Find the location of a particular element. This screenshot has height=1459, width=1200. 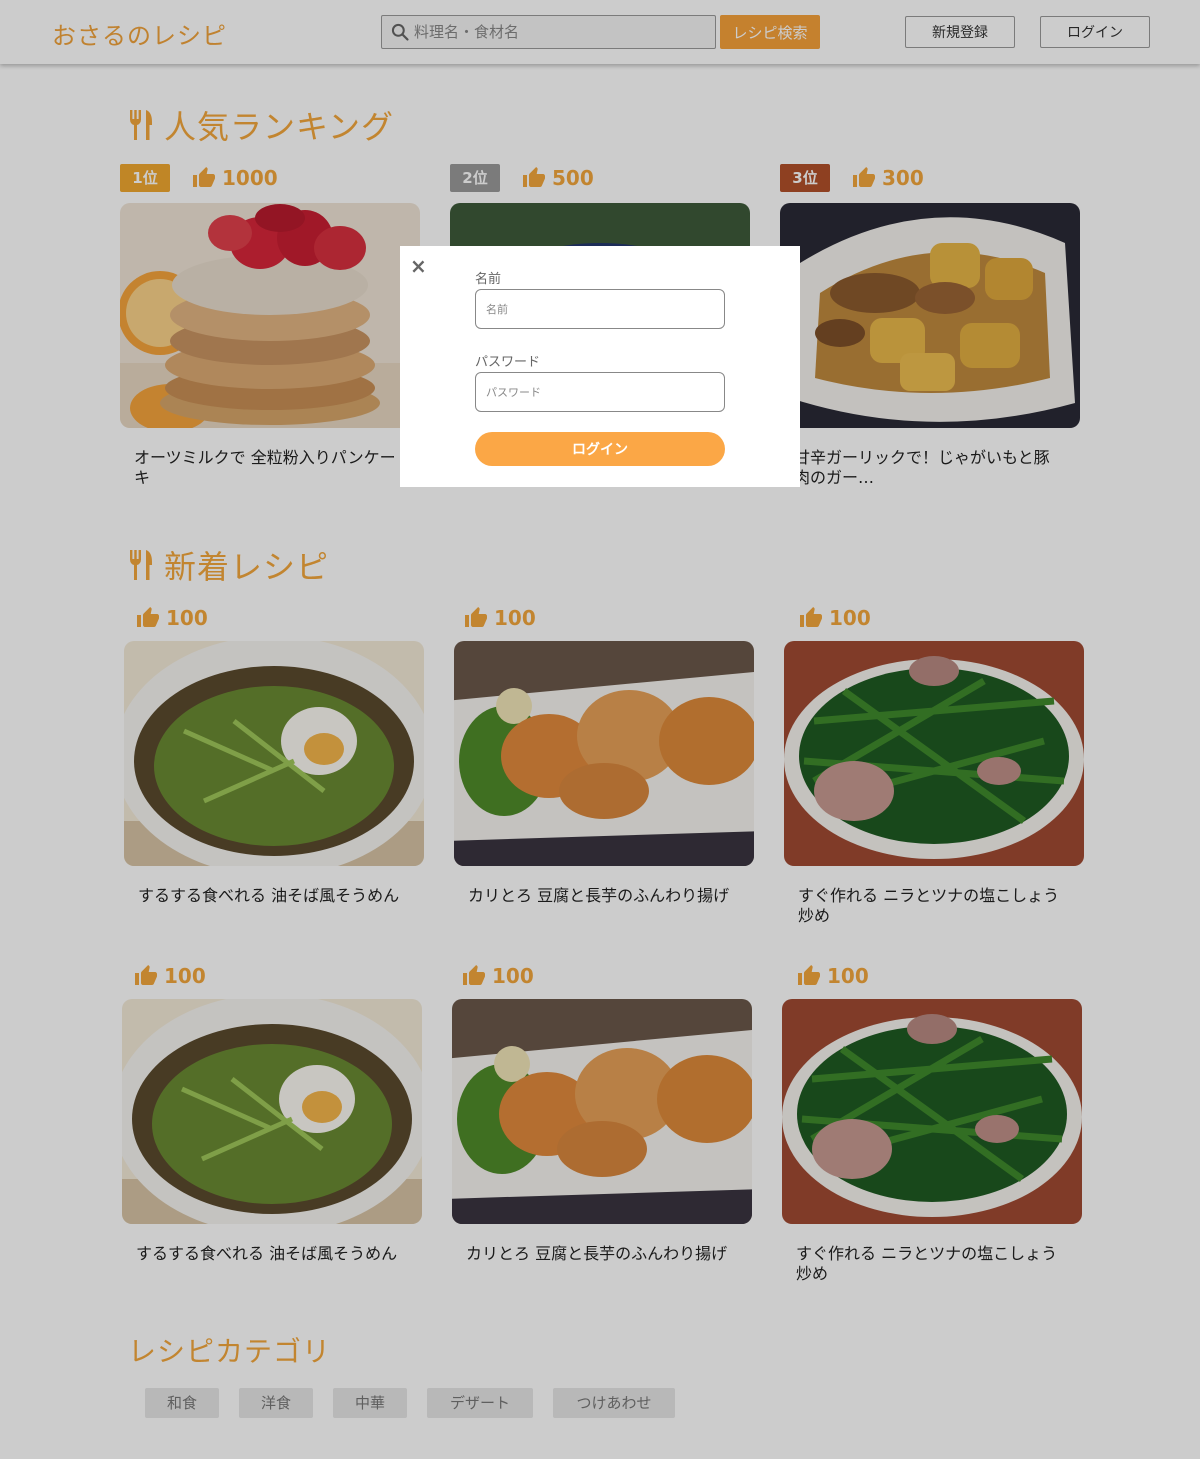

name-field is located at coordinates (600, 309).